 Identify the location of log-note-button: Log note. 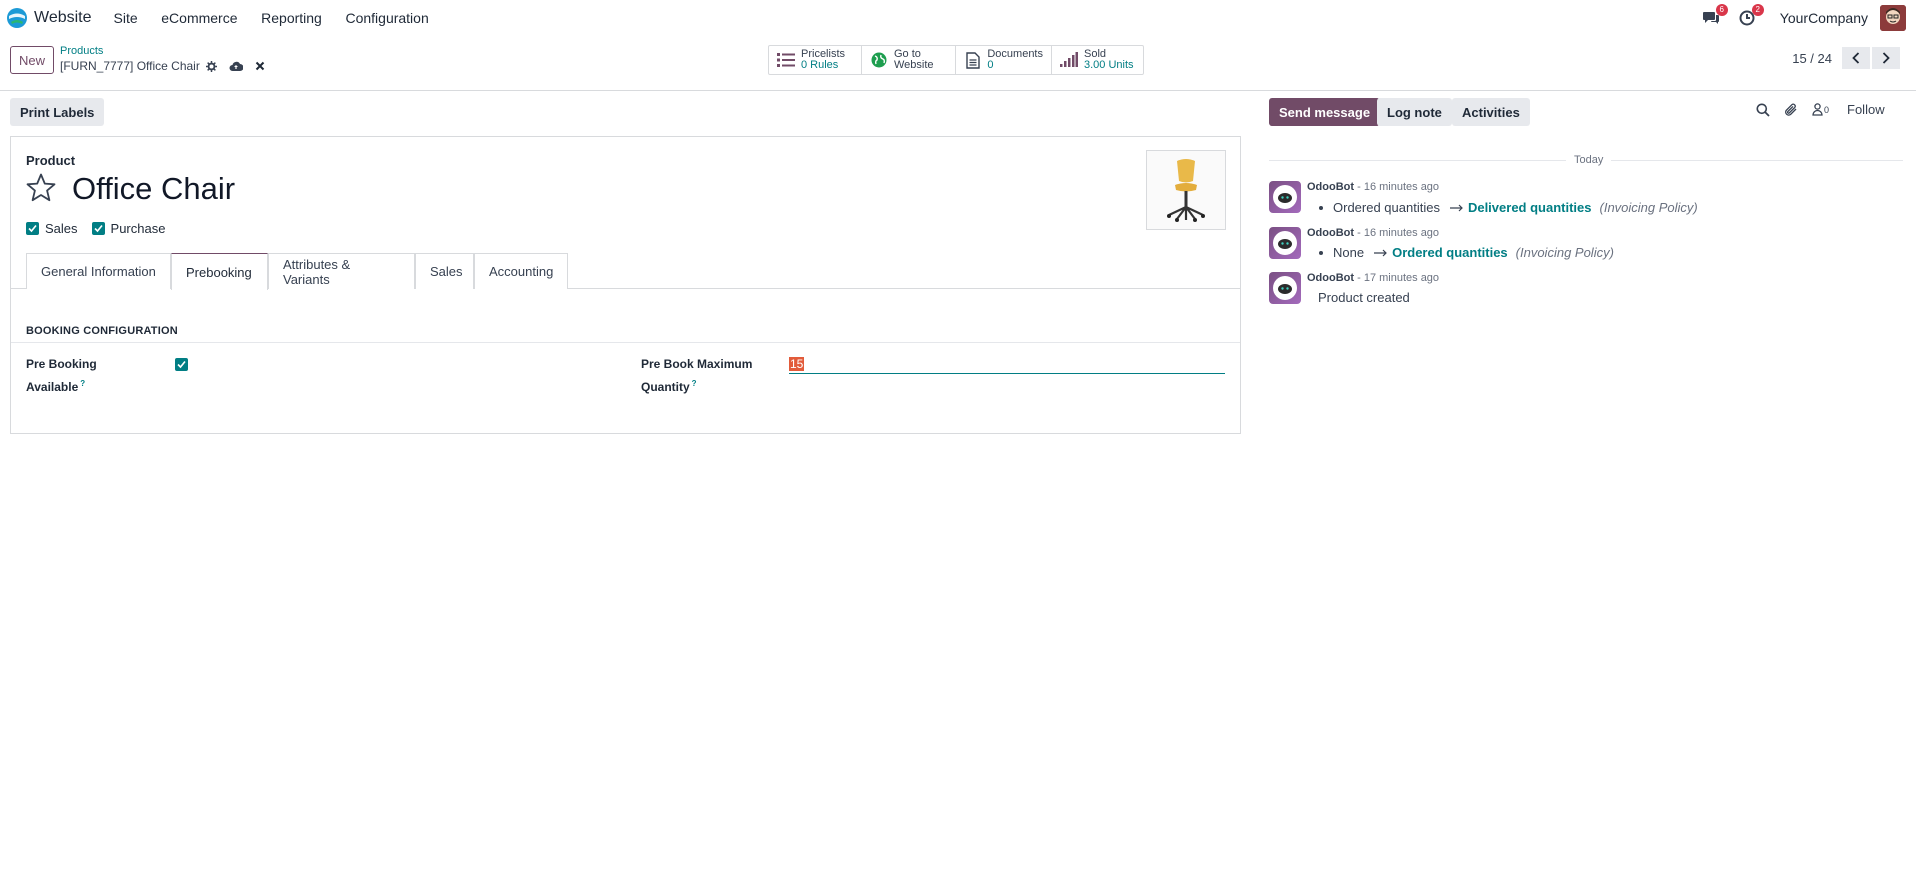
(1414, 112).